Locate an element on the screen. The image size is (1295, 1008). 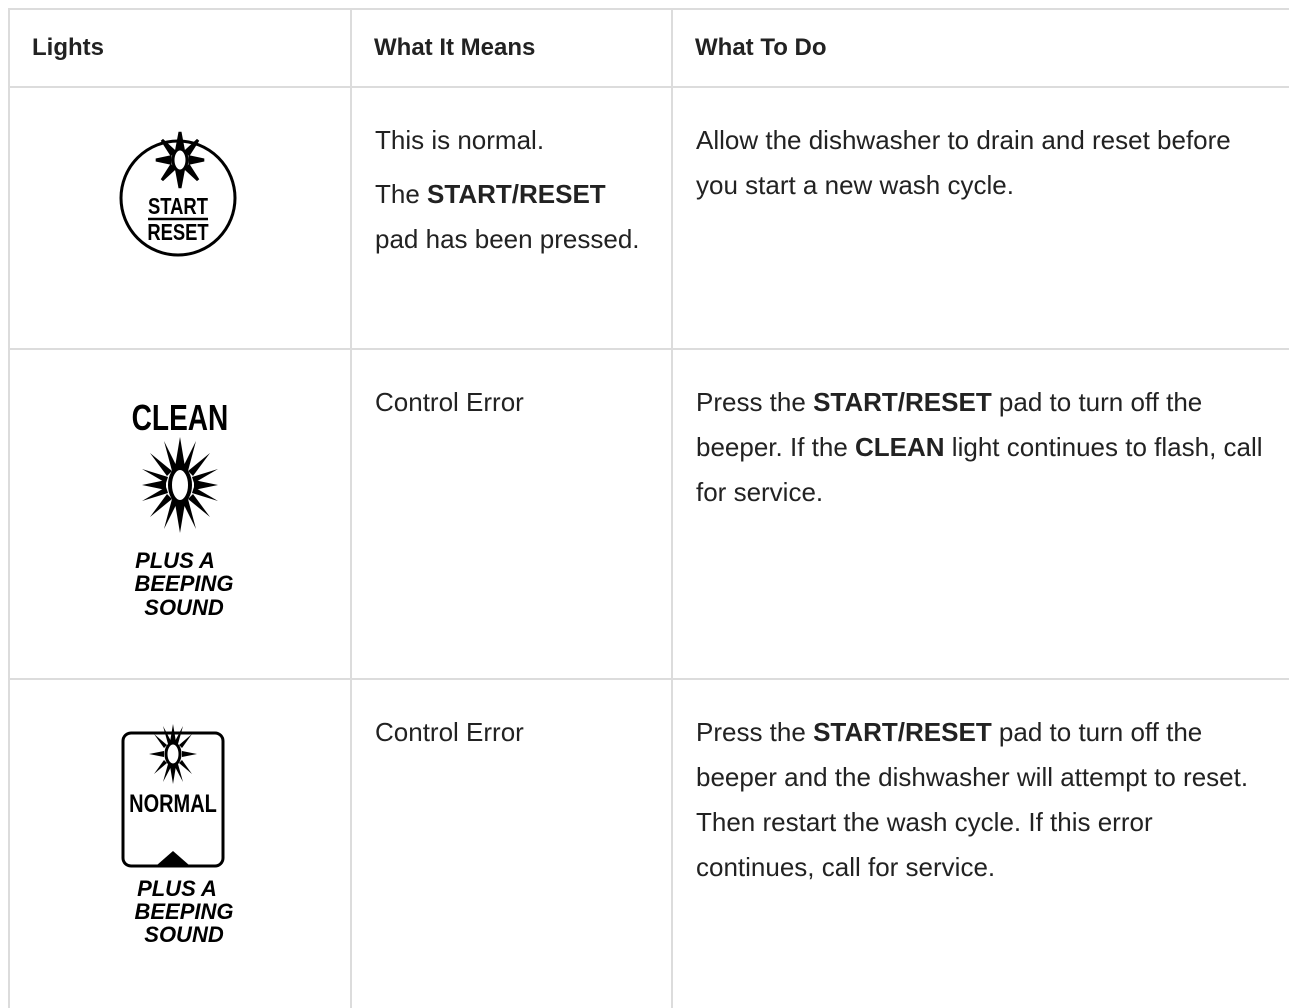
meaning-bold-part: START/RESET is located at coordinates (516, 194).